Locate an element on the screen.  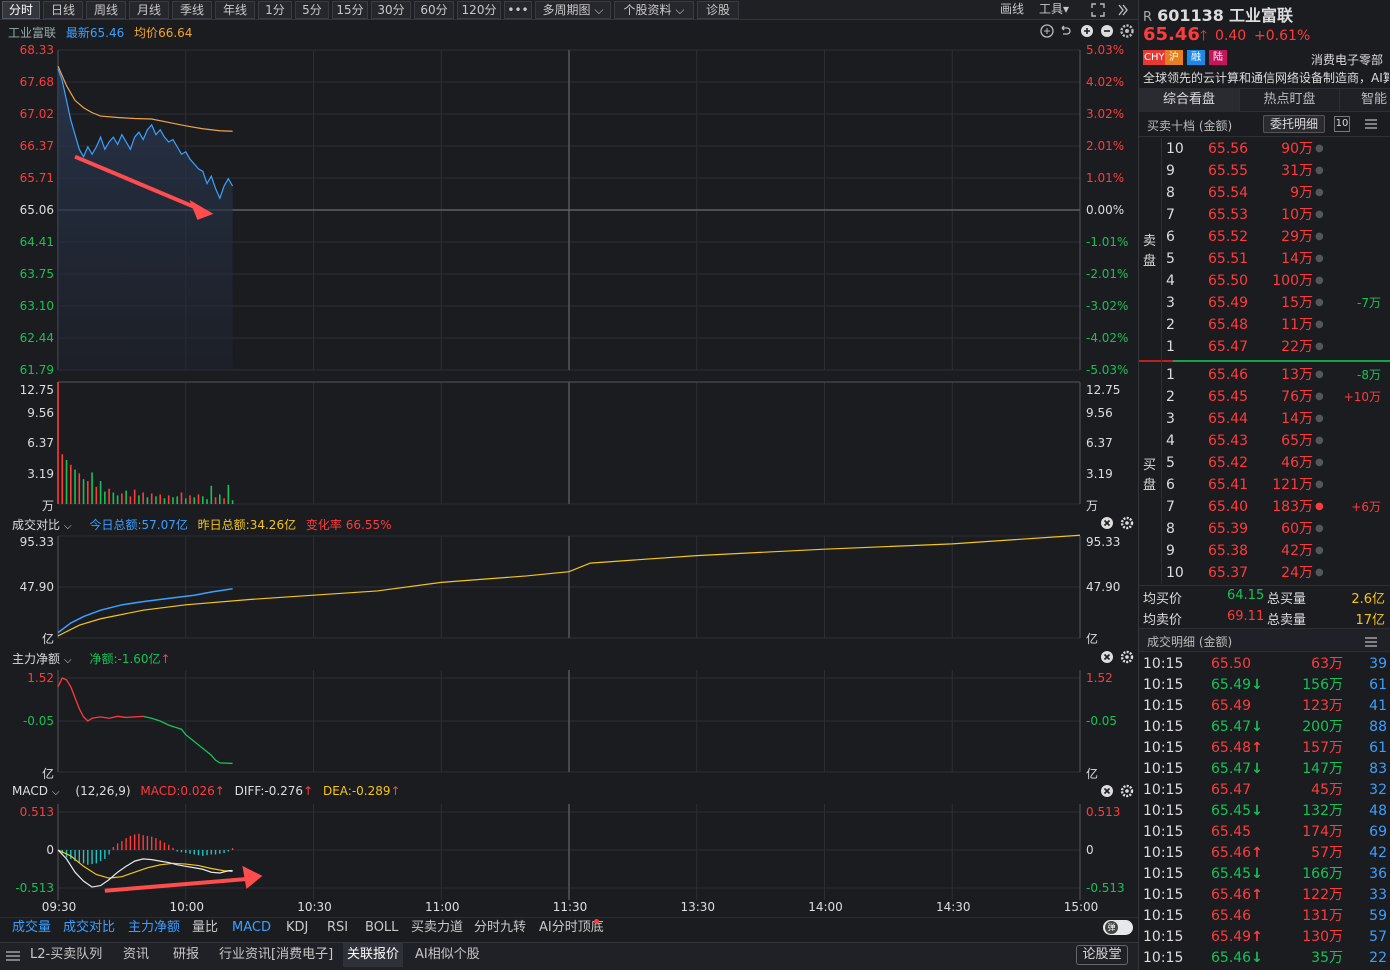
tab-weekly: 周线 is located at coordinates (106, 10).